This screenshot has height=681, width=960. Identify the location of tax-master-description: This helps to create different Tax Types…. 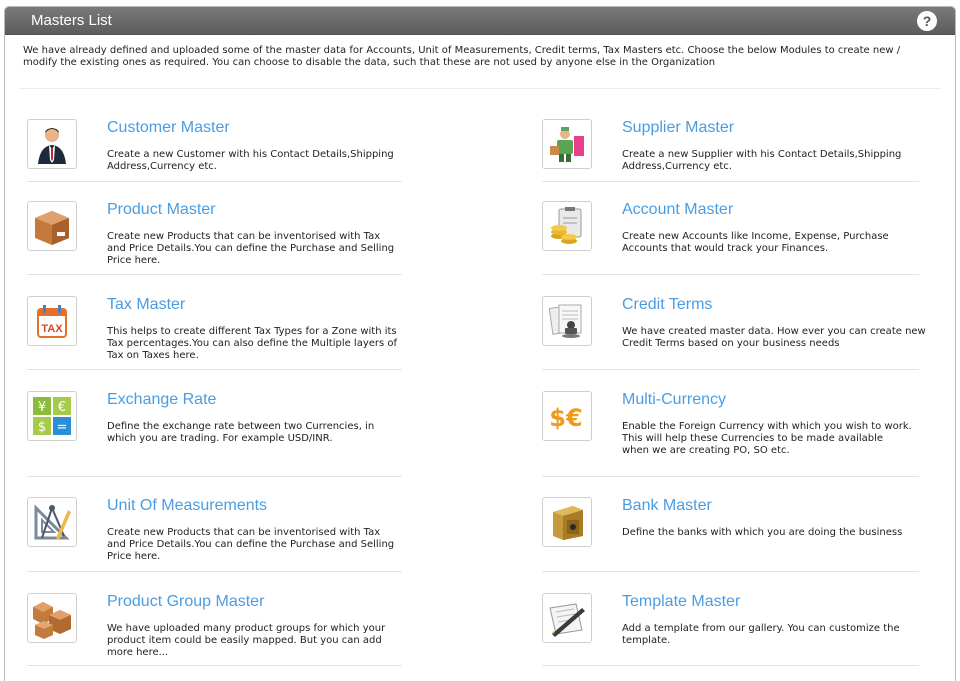
(252, 344).